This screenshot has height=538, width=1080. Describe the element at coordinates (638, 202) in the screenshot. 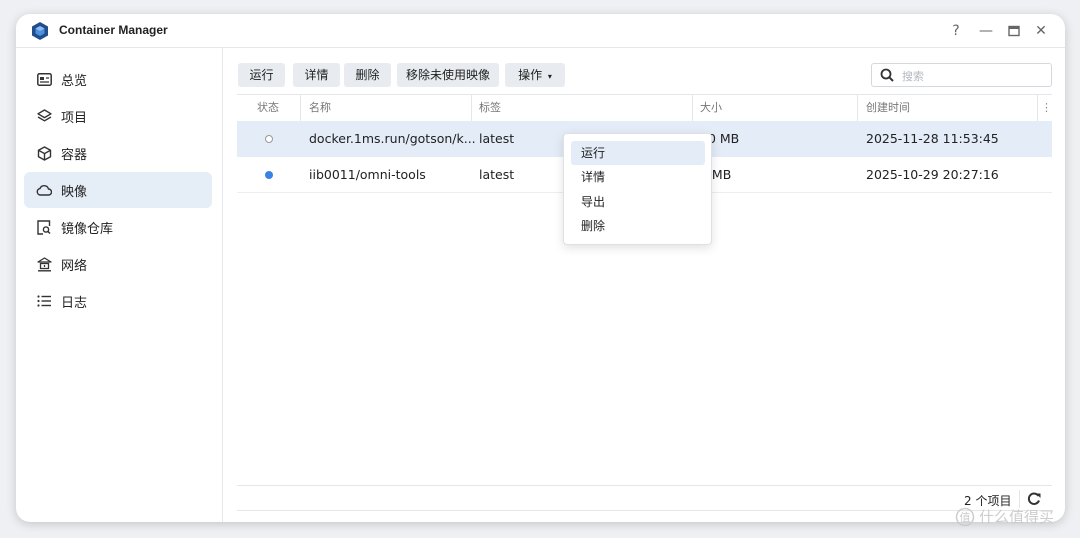

I see `menu-item-export: 导出` at that location.